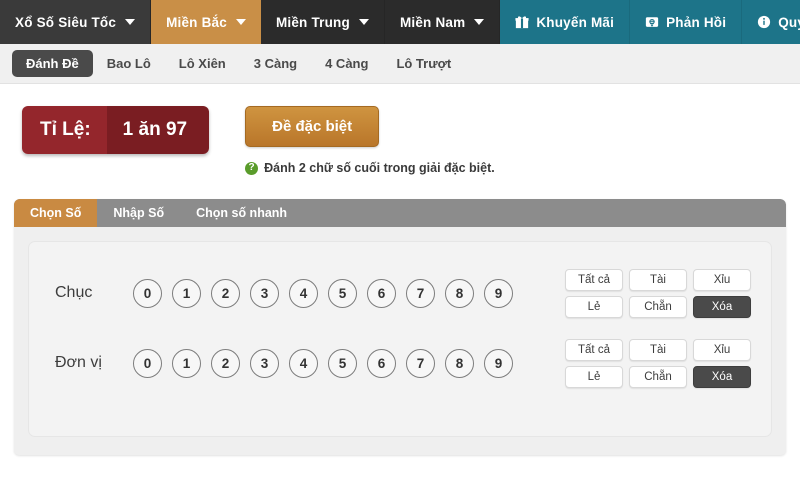  Describe the element at coordinates (423, 63) in the screenshot. I see `game-tab-6: Lô Trượt` at that location.